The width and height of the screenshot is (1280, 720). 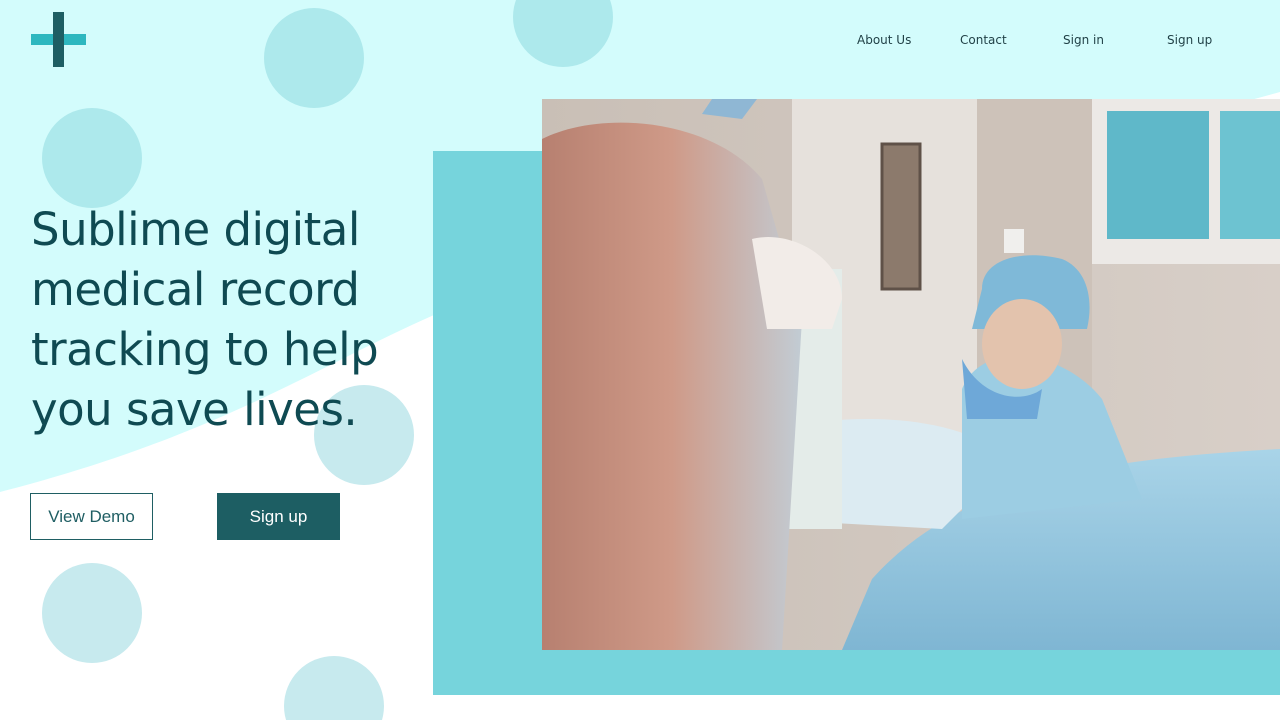 What do you see at coordinates (278, 516) in the screenshot?
I see `sign-up-button: Sign up` at bounding box center [278, 516].